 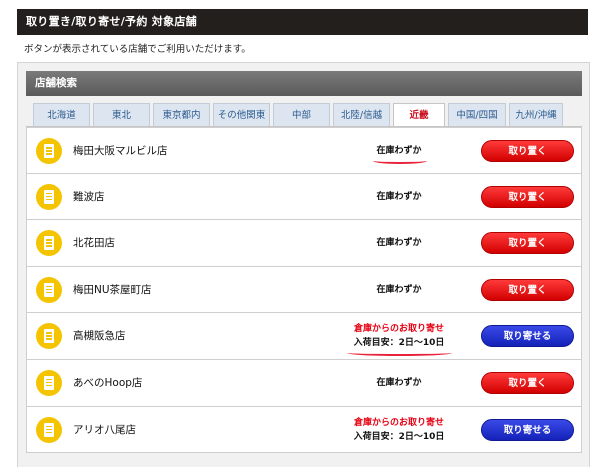 I want to click on store-name: アリオ八尾店, so click(x=104, y=429).